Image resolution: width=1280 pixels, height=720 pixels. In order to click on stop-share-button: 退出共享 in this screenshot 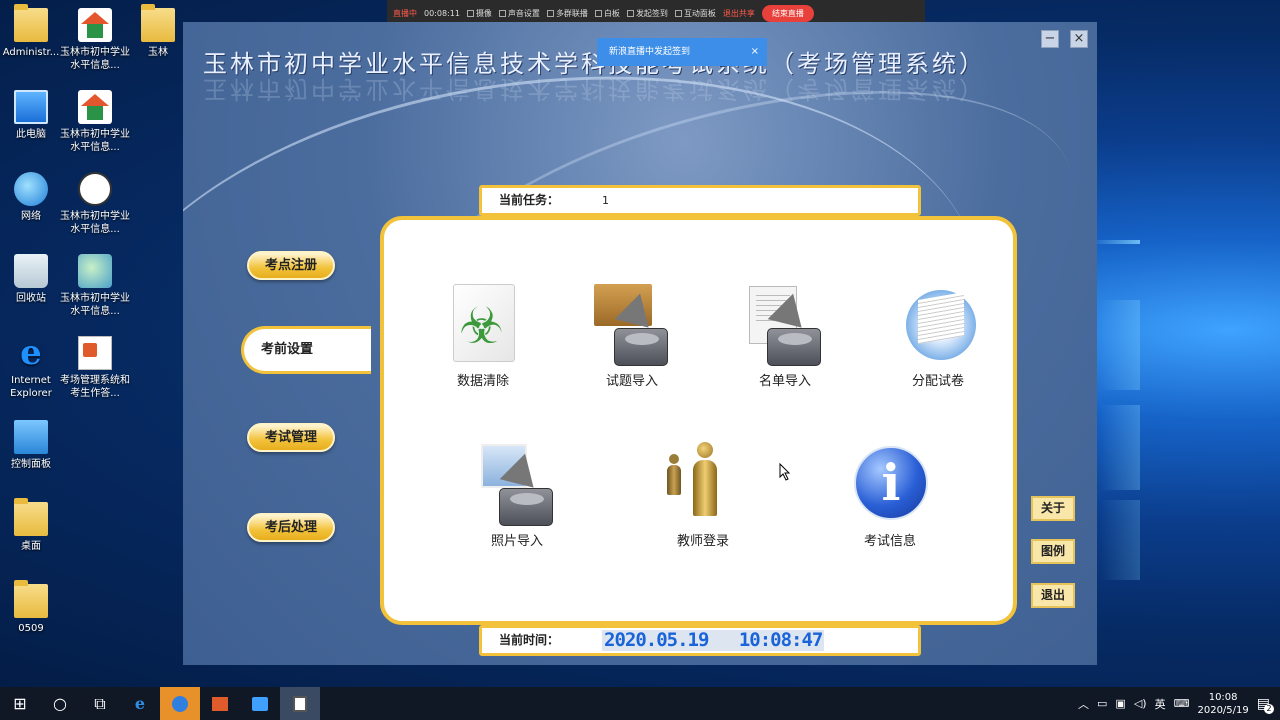, I will do `click(739, 13)`.